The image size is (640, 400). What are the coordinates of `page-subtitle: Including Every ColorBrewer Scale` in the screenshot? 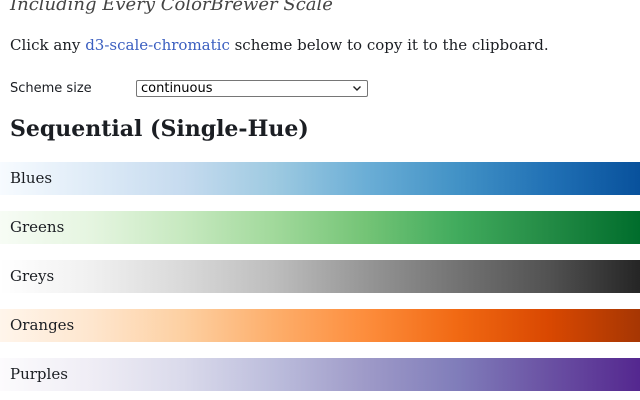 It's located at (171, 7).